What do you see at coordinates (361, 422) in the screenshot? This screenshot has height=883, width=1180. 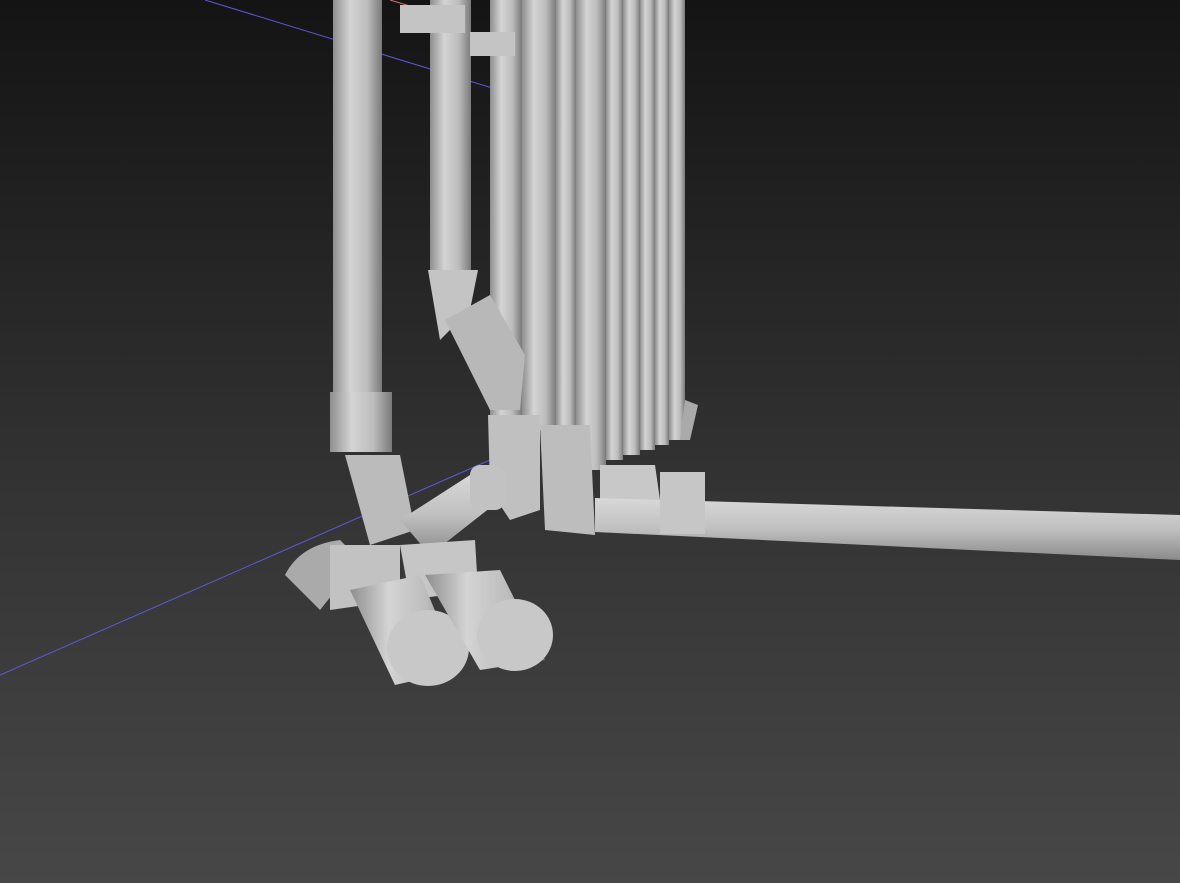 I see `coupling` at bounding box center [361, 422].